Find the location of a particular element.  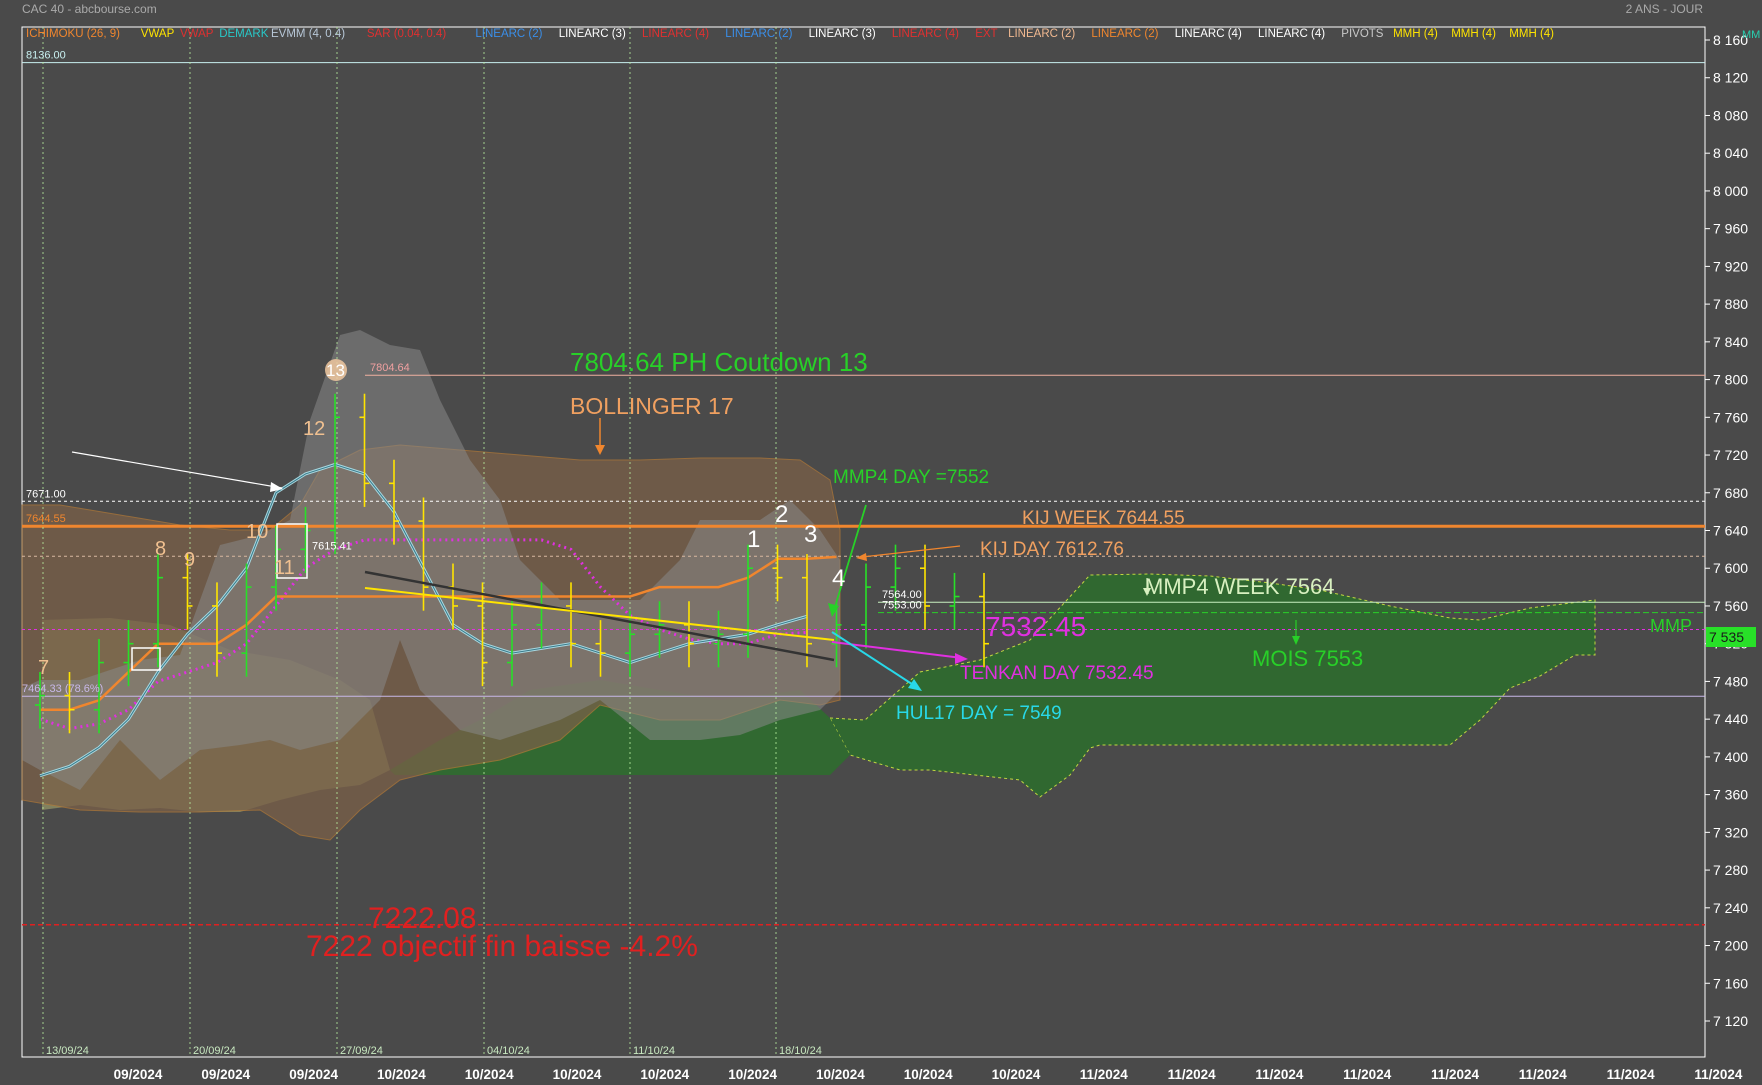

y-tick-label: 7 480 is located at coordinates (1730, 681).